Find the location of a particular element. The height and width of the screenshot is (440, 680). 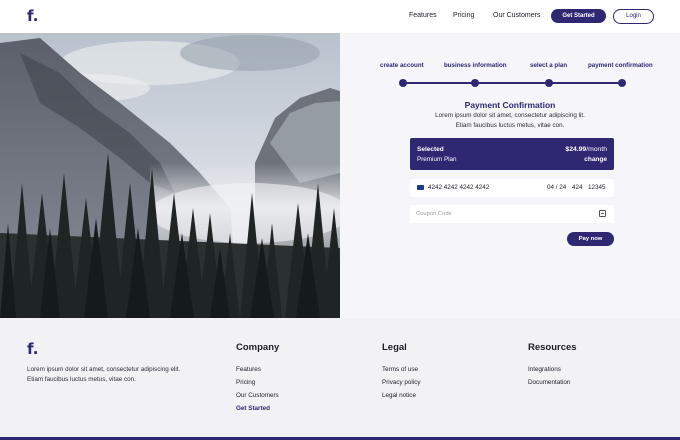

step-label-payment-confirmation: payment confirmation is located at coordinates (620, 65).